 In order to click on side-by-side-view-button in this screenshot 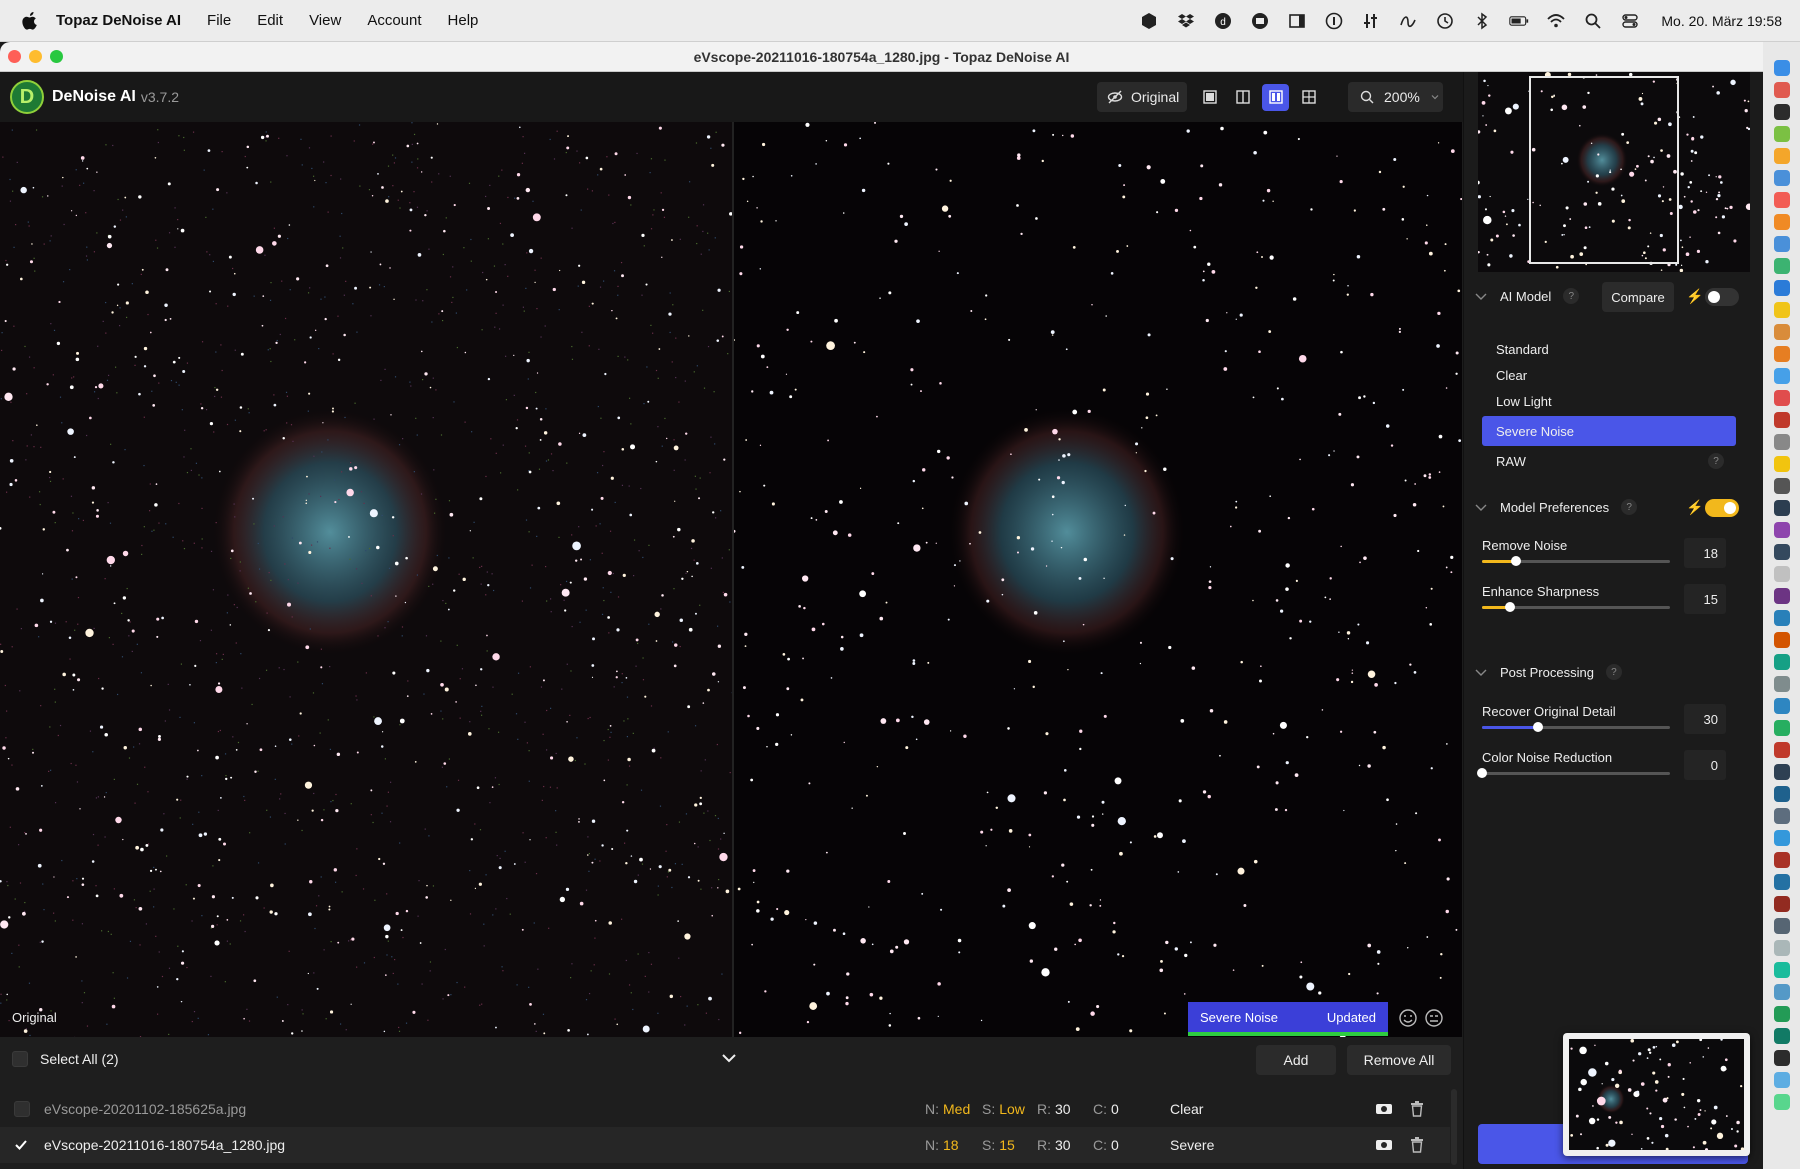, I will do `click(1275, 97)`.